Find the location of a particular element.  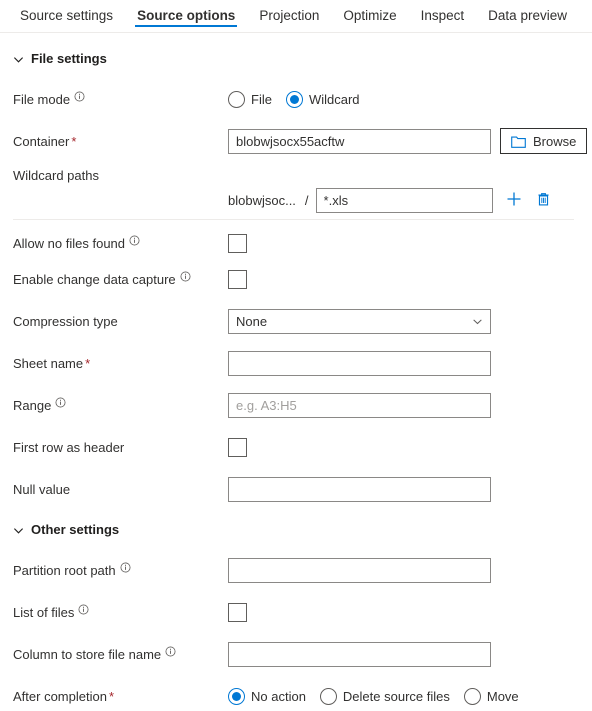

null-value-input is located at coordinates (359, 489).